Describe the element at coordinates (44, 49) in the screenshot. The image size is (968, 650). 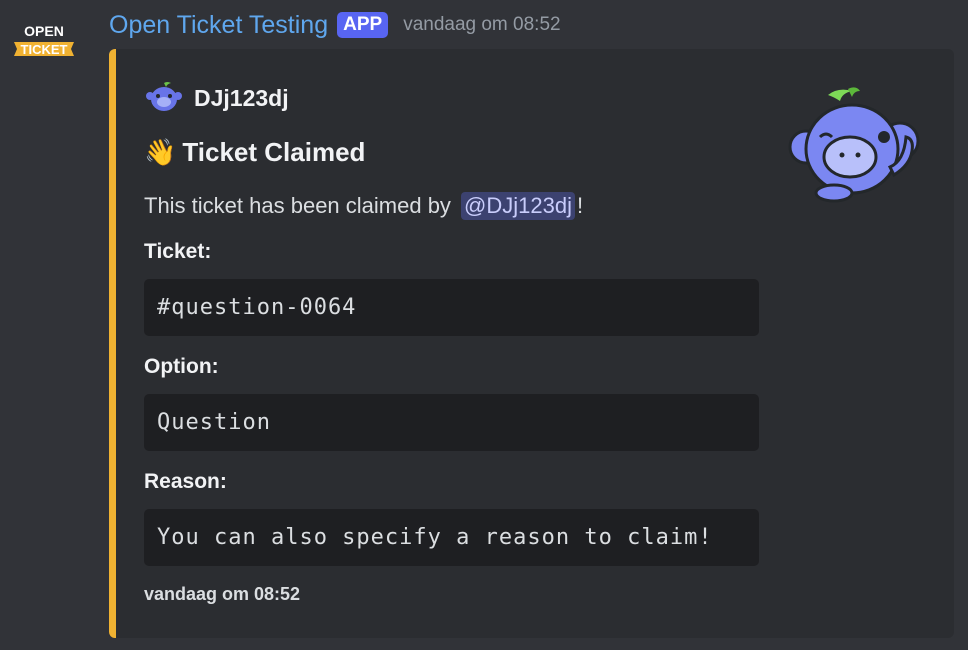
I see `avatar-line2: TICKET` at that location.